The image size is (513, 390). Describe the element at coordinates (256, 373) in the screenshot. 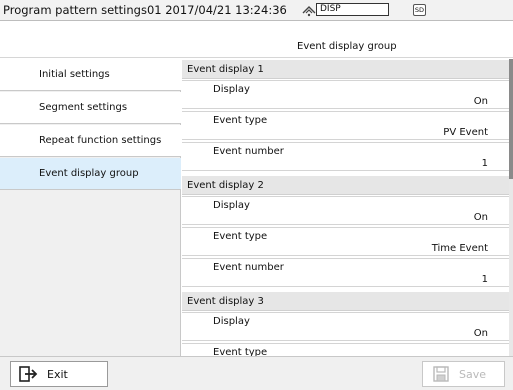

I see `bottom-bar: Exit Save` at that location.